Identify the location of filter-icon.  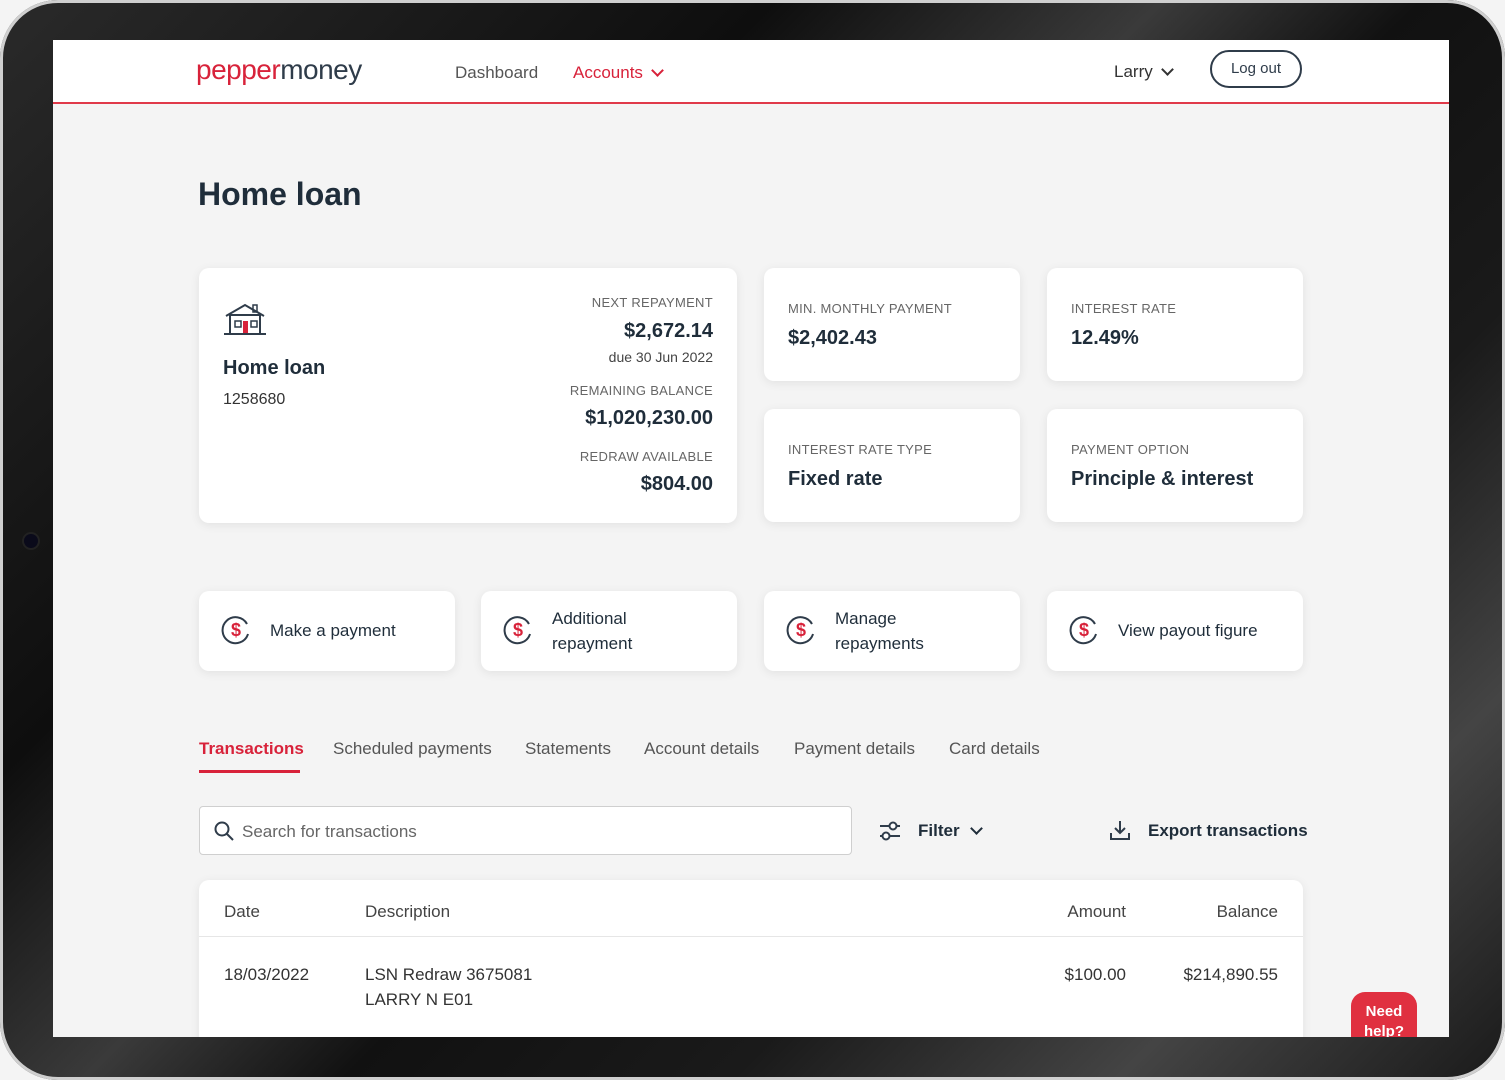
(890, 831).